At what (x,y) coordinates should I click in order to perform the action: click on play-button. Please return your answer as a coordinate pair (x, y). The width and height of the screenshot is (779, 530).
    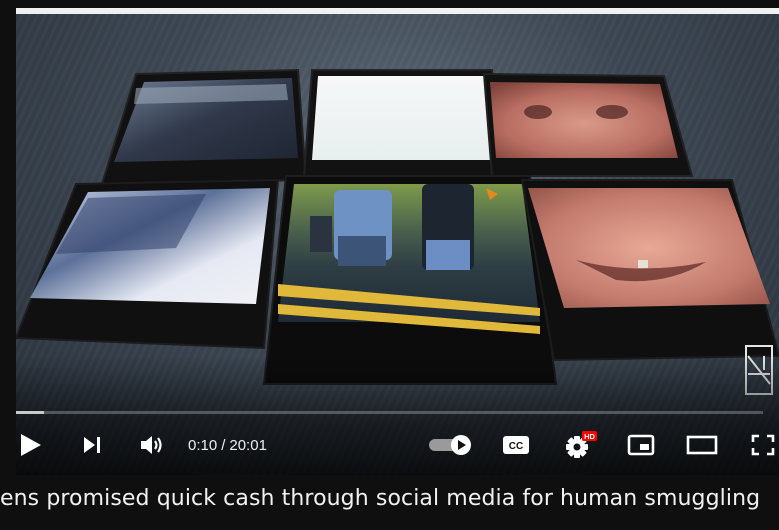
    Looking at the image, I should click on (33, 445).